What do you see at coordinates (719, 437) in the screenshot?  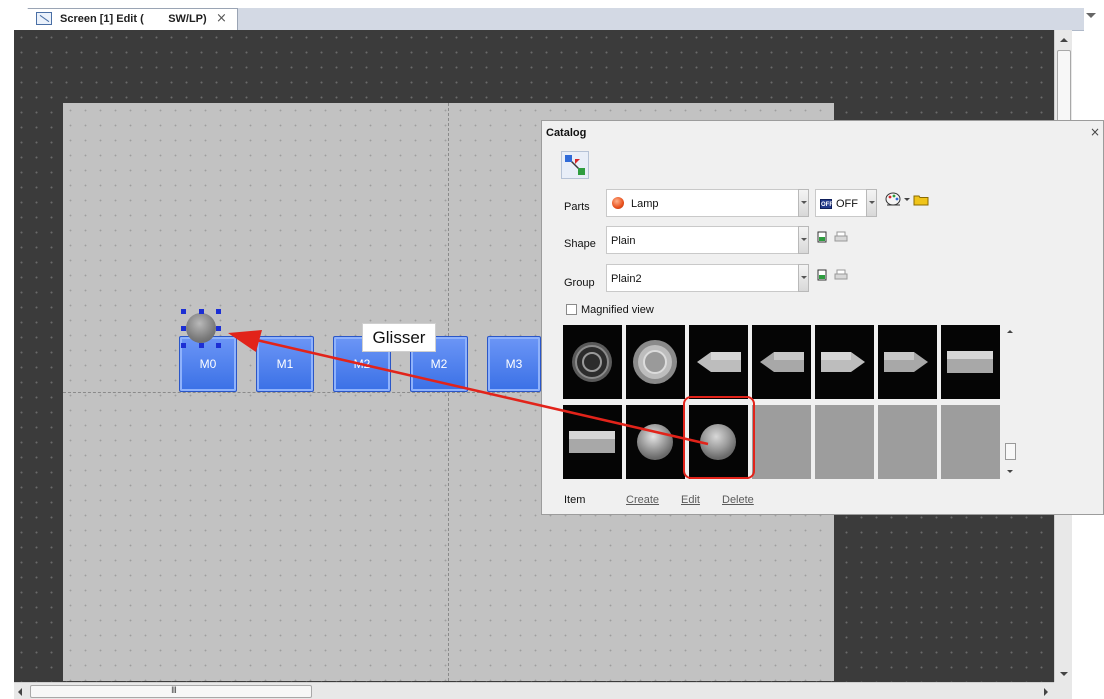 I see `selected-item-highlight` at bounding box center [719, 437].